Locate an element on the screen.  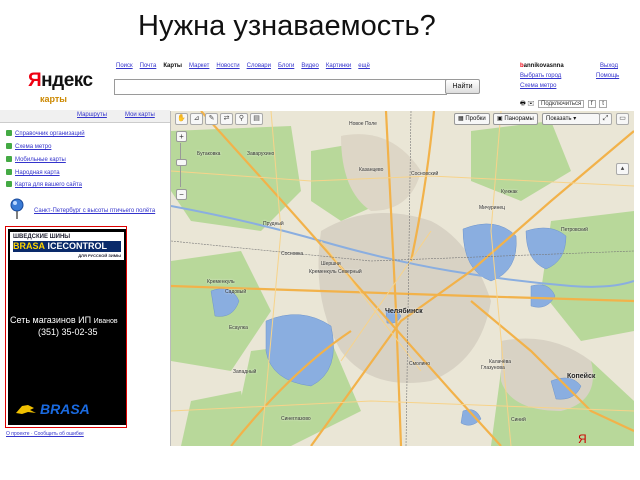
people-map-icon is located at coordinates (9, 172).